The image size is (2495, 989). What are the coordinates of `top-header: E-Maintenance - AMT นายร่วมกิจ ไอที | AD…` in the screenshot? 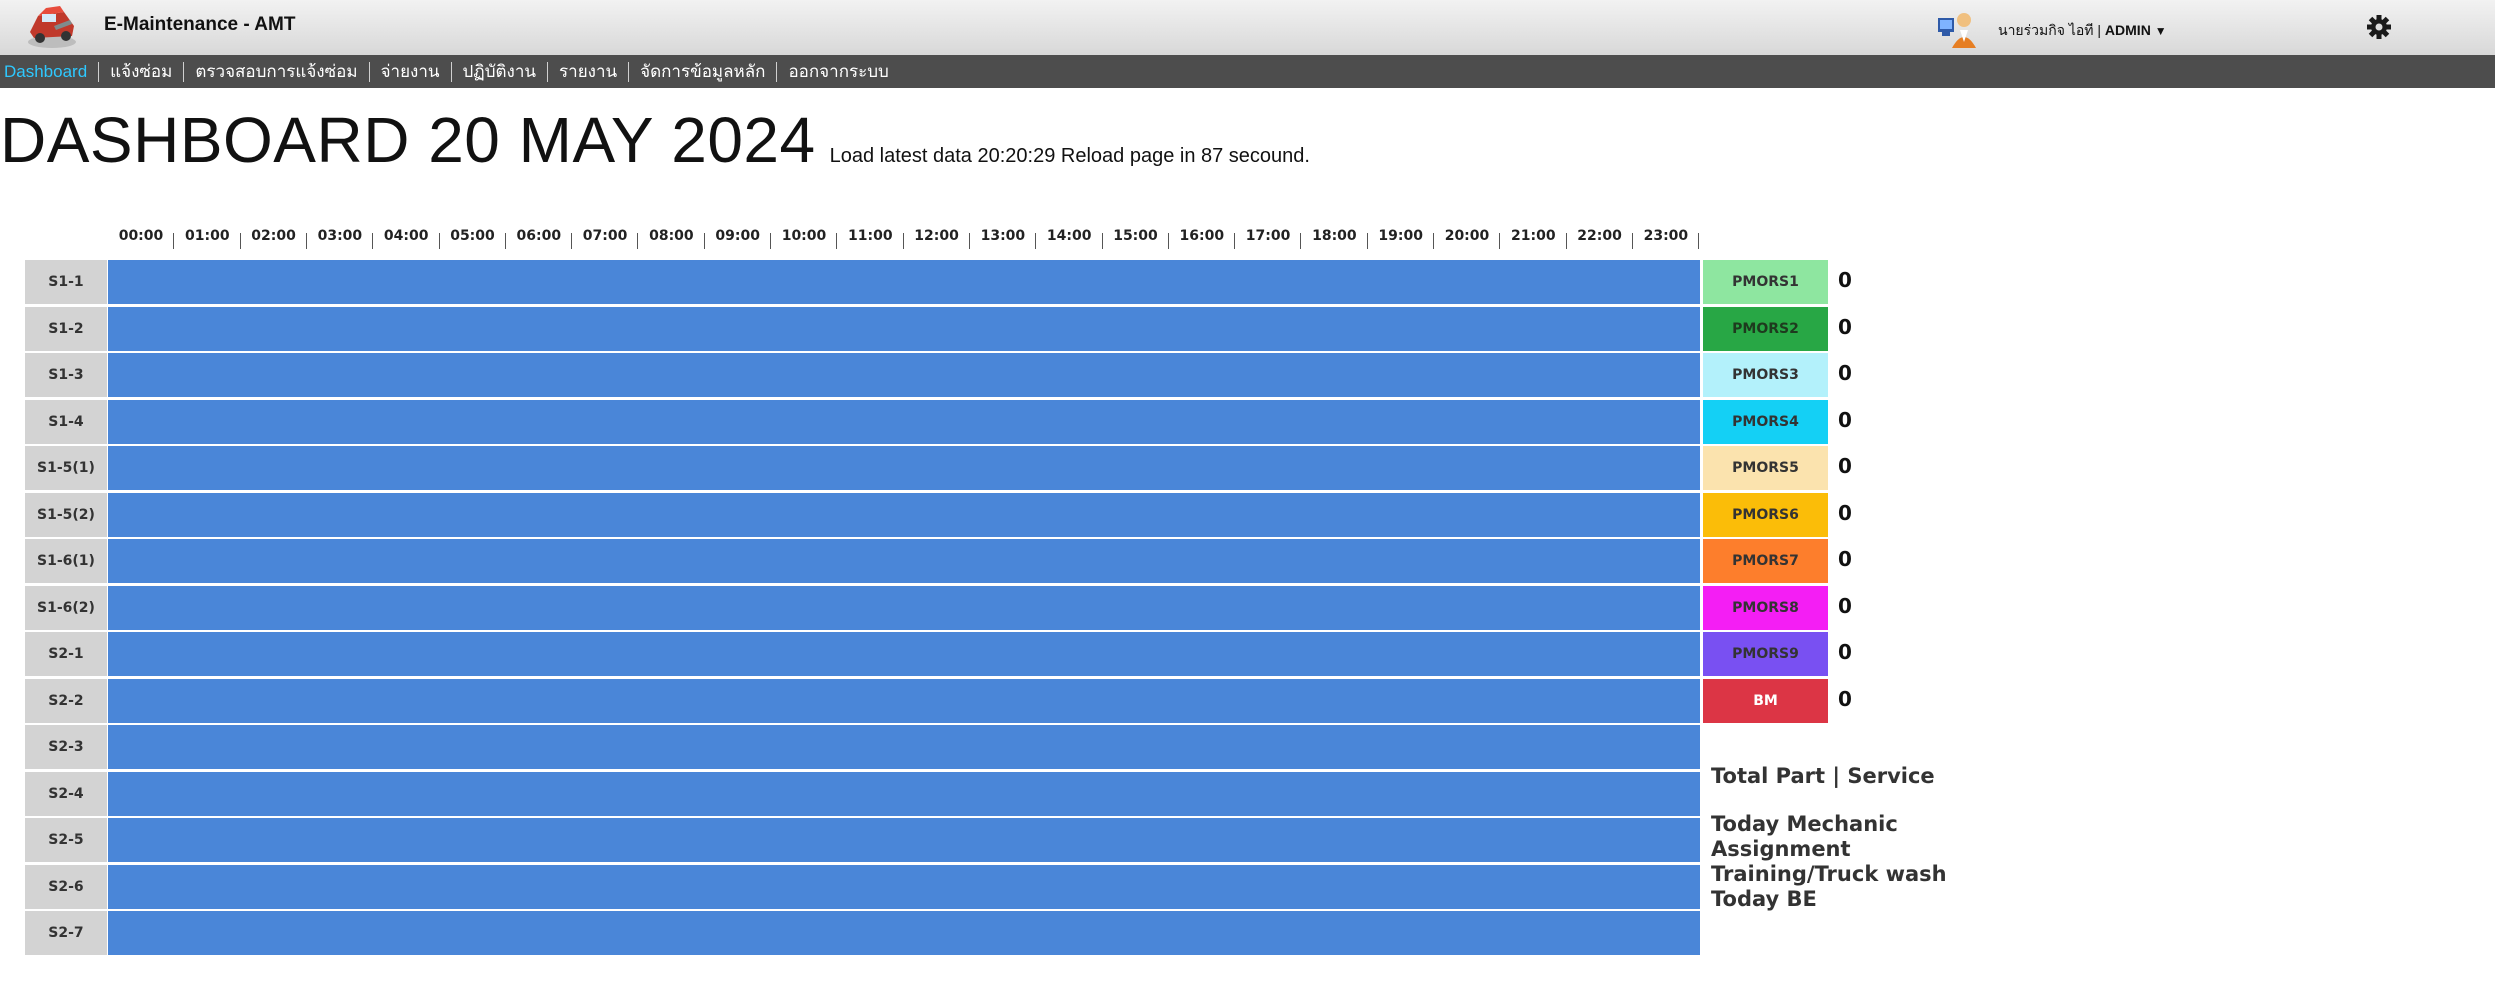 It's located at (1247, 28).